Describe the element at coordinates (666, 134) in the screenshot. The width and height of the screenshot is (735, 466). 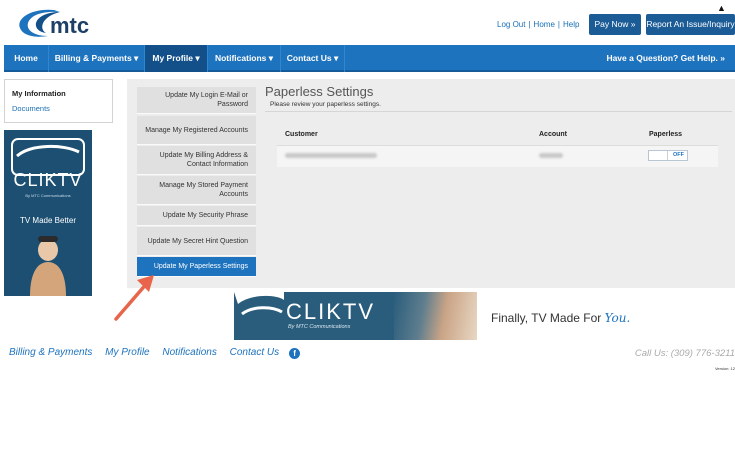
I see `column-paperless: Paperless` at that location.